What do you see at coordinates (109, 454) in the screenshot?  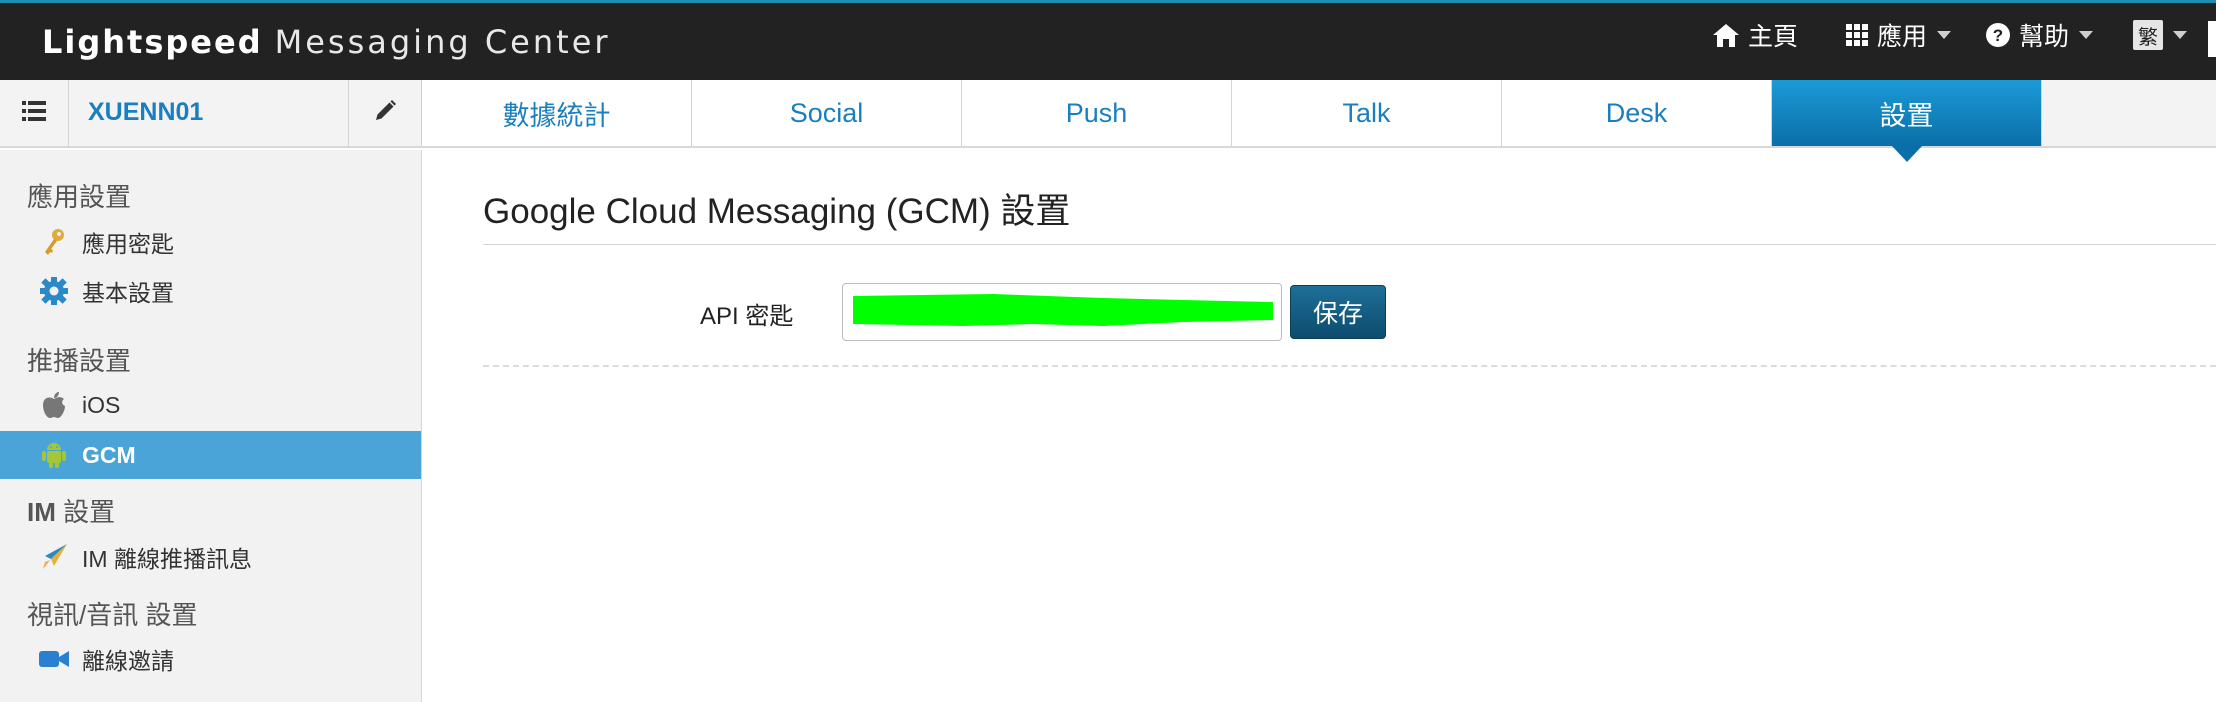 I see `sidebar-item-label: GCM` at bounding box center [109, 454].